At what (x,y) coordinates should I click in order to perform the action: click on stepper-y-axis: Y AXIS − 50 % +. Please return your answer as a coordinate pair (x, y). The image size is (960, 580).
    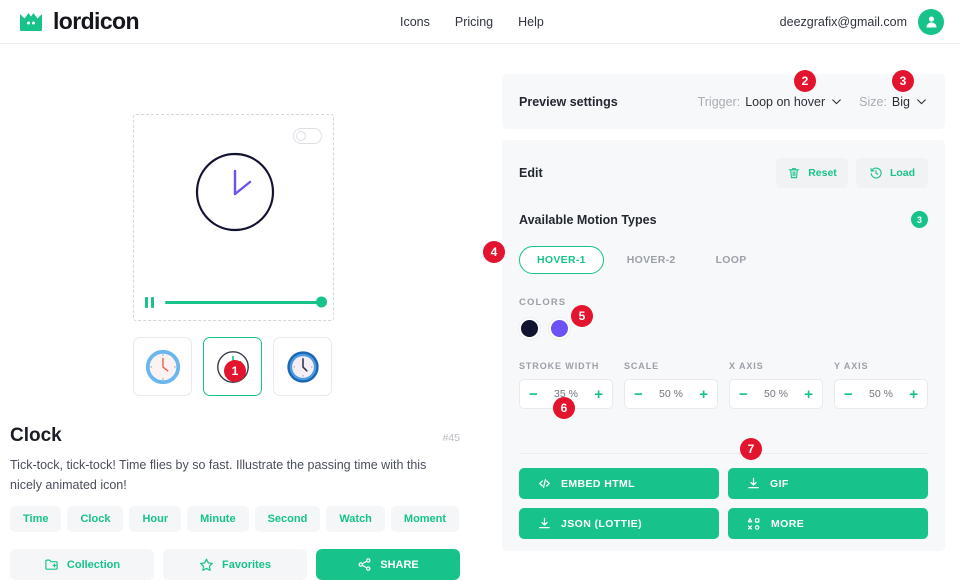
    Looking at the image, I should click on (881, 385).